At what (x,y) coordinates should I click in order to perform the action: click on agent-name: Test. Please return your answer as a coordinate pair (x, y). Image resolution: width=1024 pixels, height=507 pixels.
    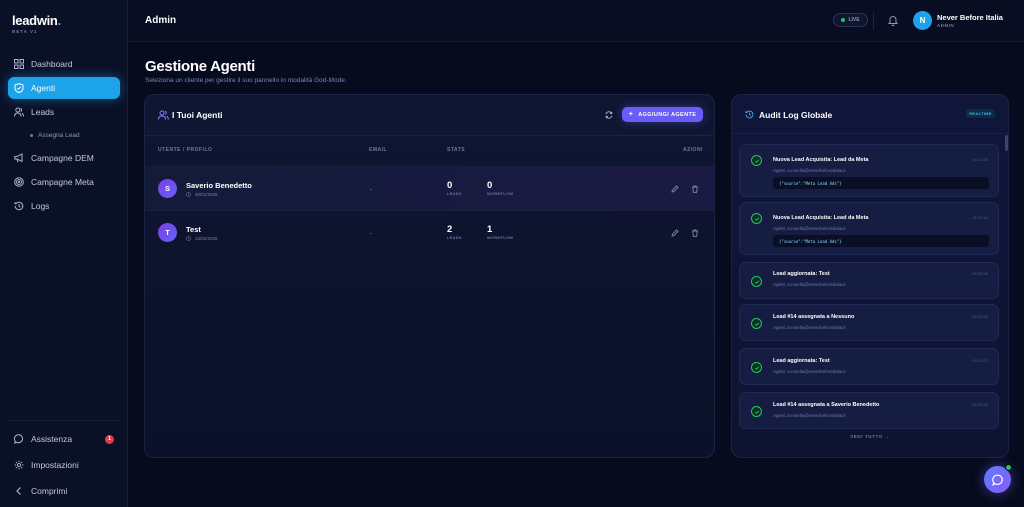
    Looking at the image, I should click on (193, 229).